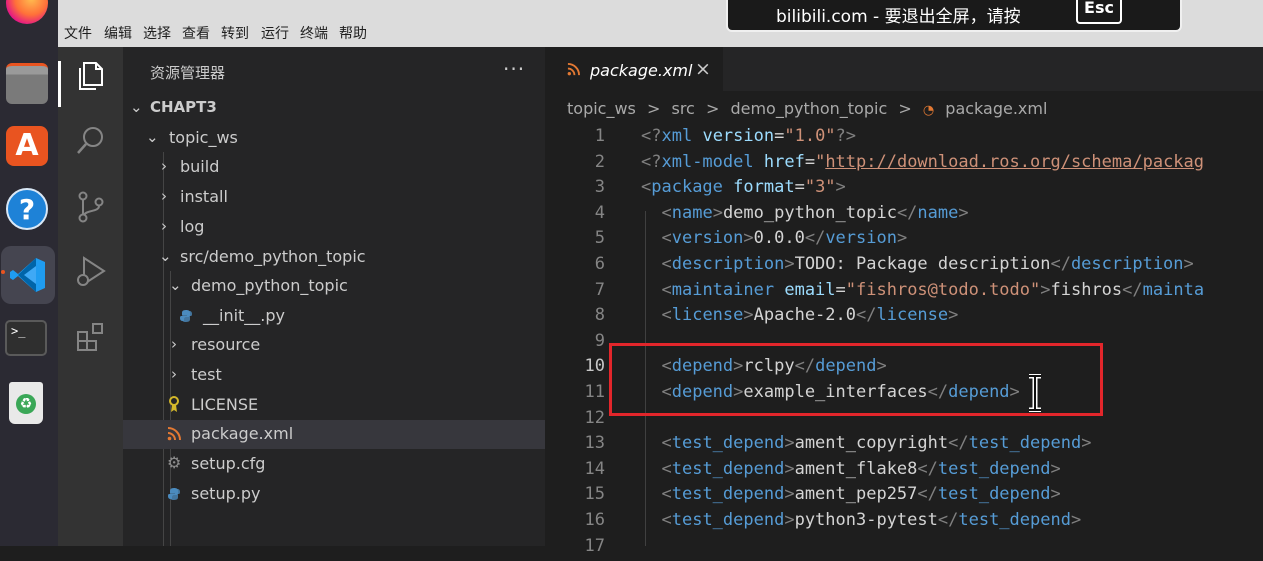 The width and height of the screenshot is (1263, 561). I want to click on menu-file: 文件, so click(78, 33).